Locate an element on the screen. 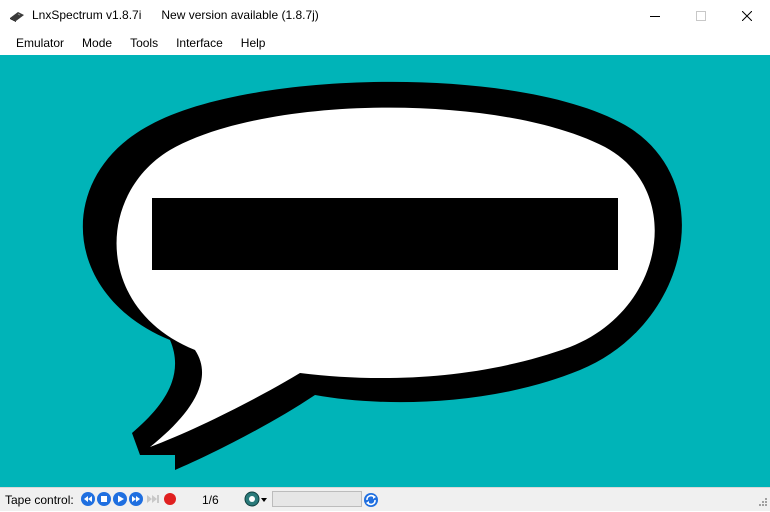 Image resolution: width=770 pixels, height=512 pixels. stop-button is located at coordinates (104, 499).